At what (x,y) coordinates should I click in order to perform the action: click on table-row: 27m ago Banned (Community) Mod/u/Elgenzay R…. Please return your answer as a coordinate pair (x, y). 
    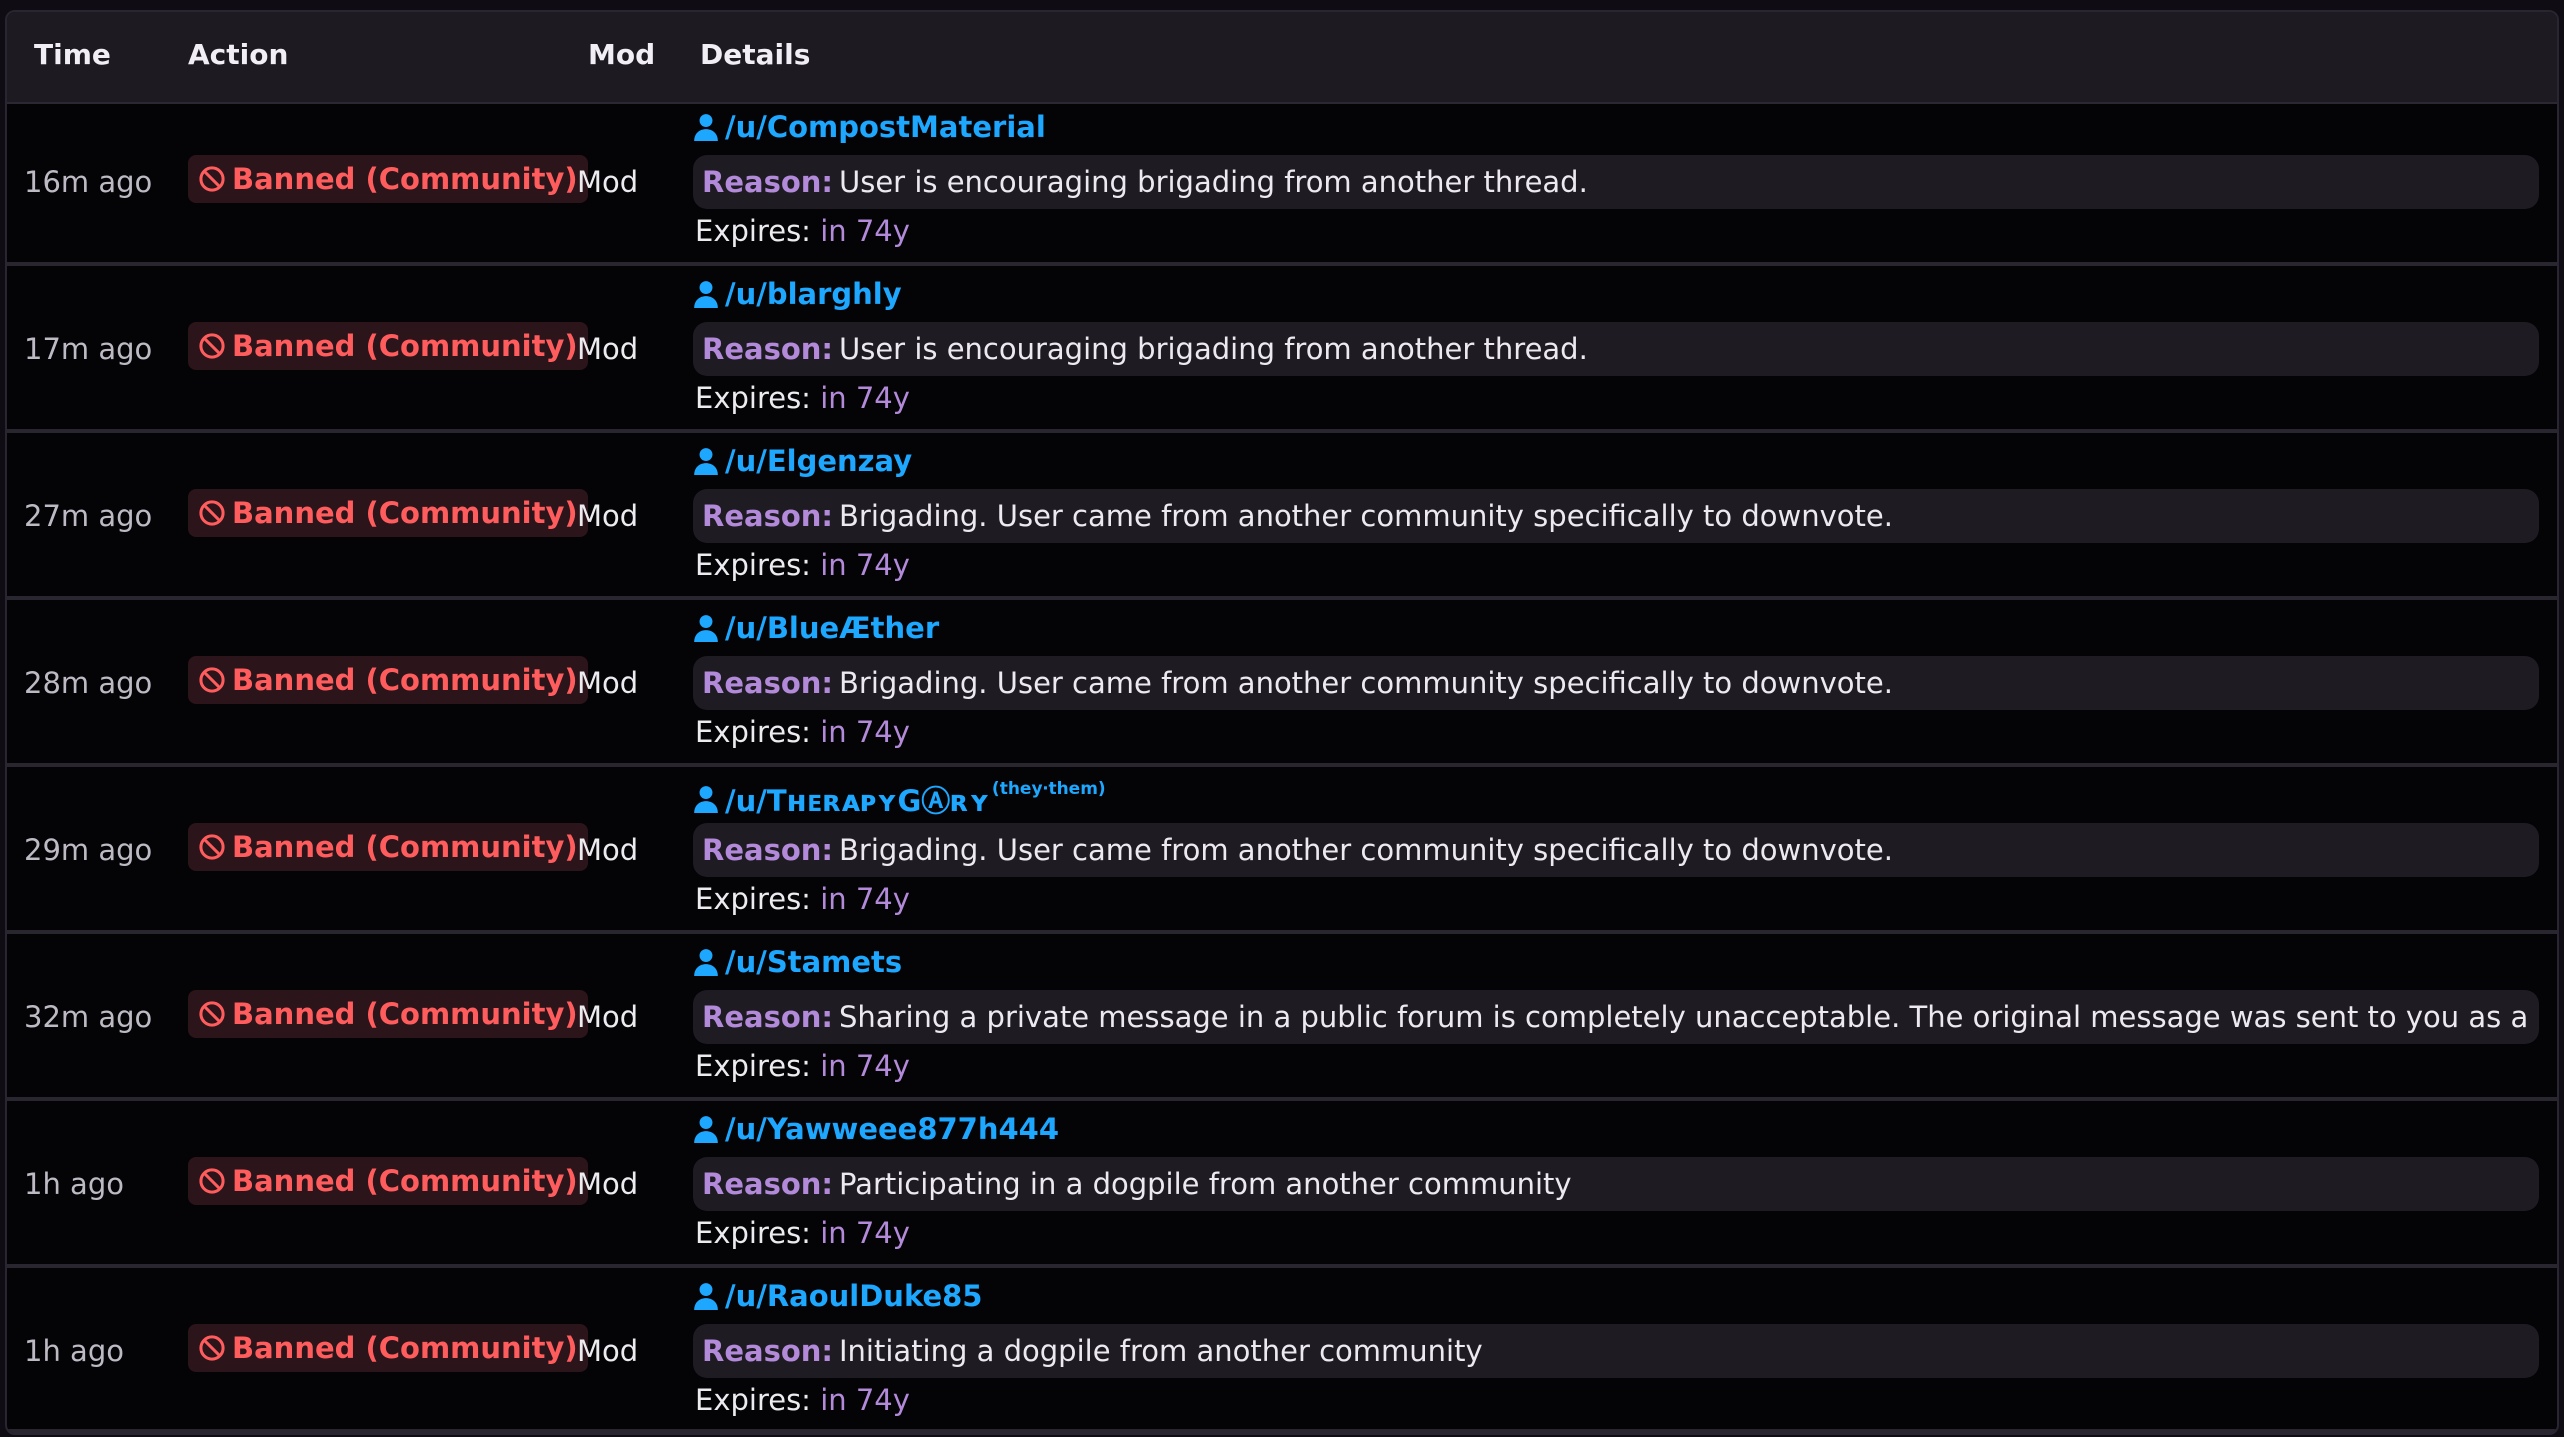
    Looking at the image, I should click on (1282, 518).